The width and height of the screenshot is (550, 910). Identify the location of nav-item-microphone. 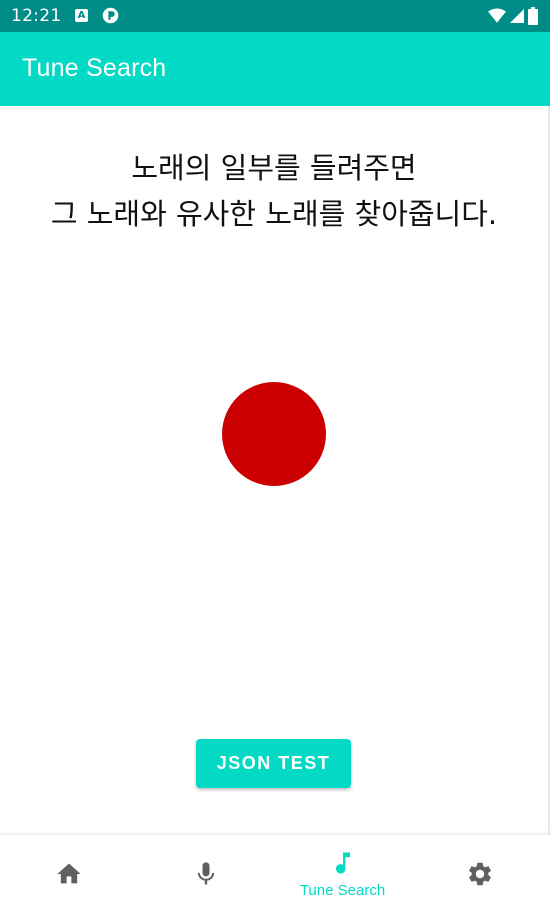
(205, 872).